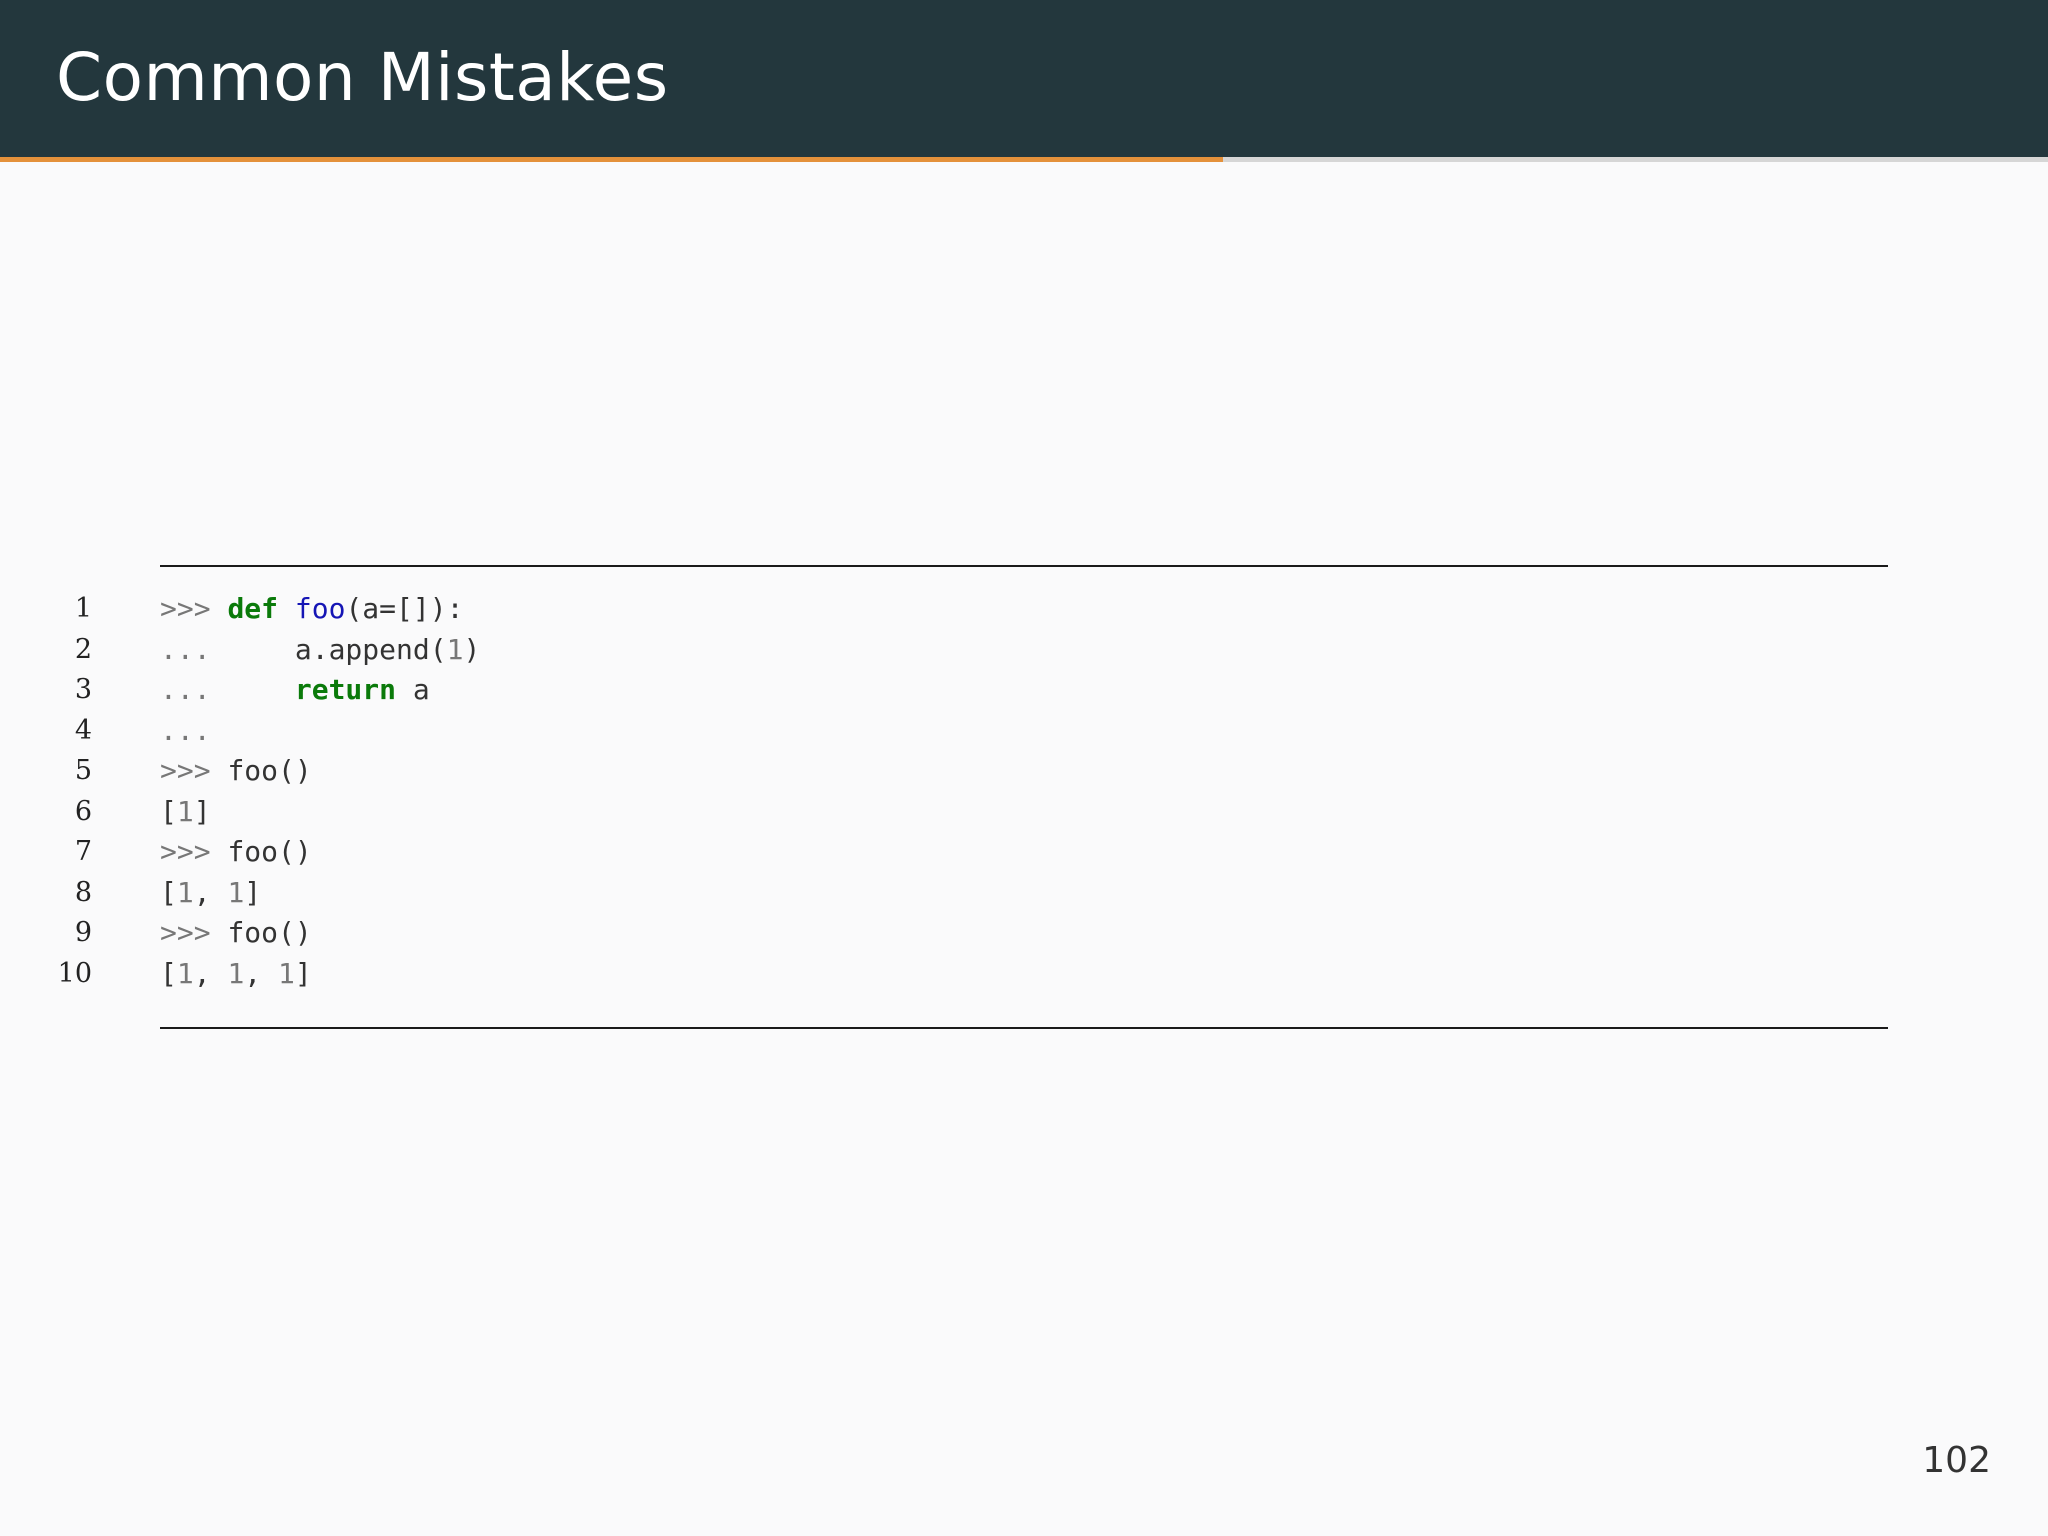  I want to click on line-number: 7, so click(83, 851).